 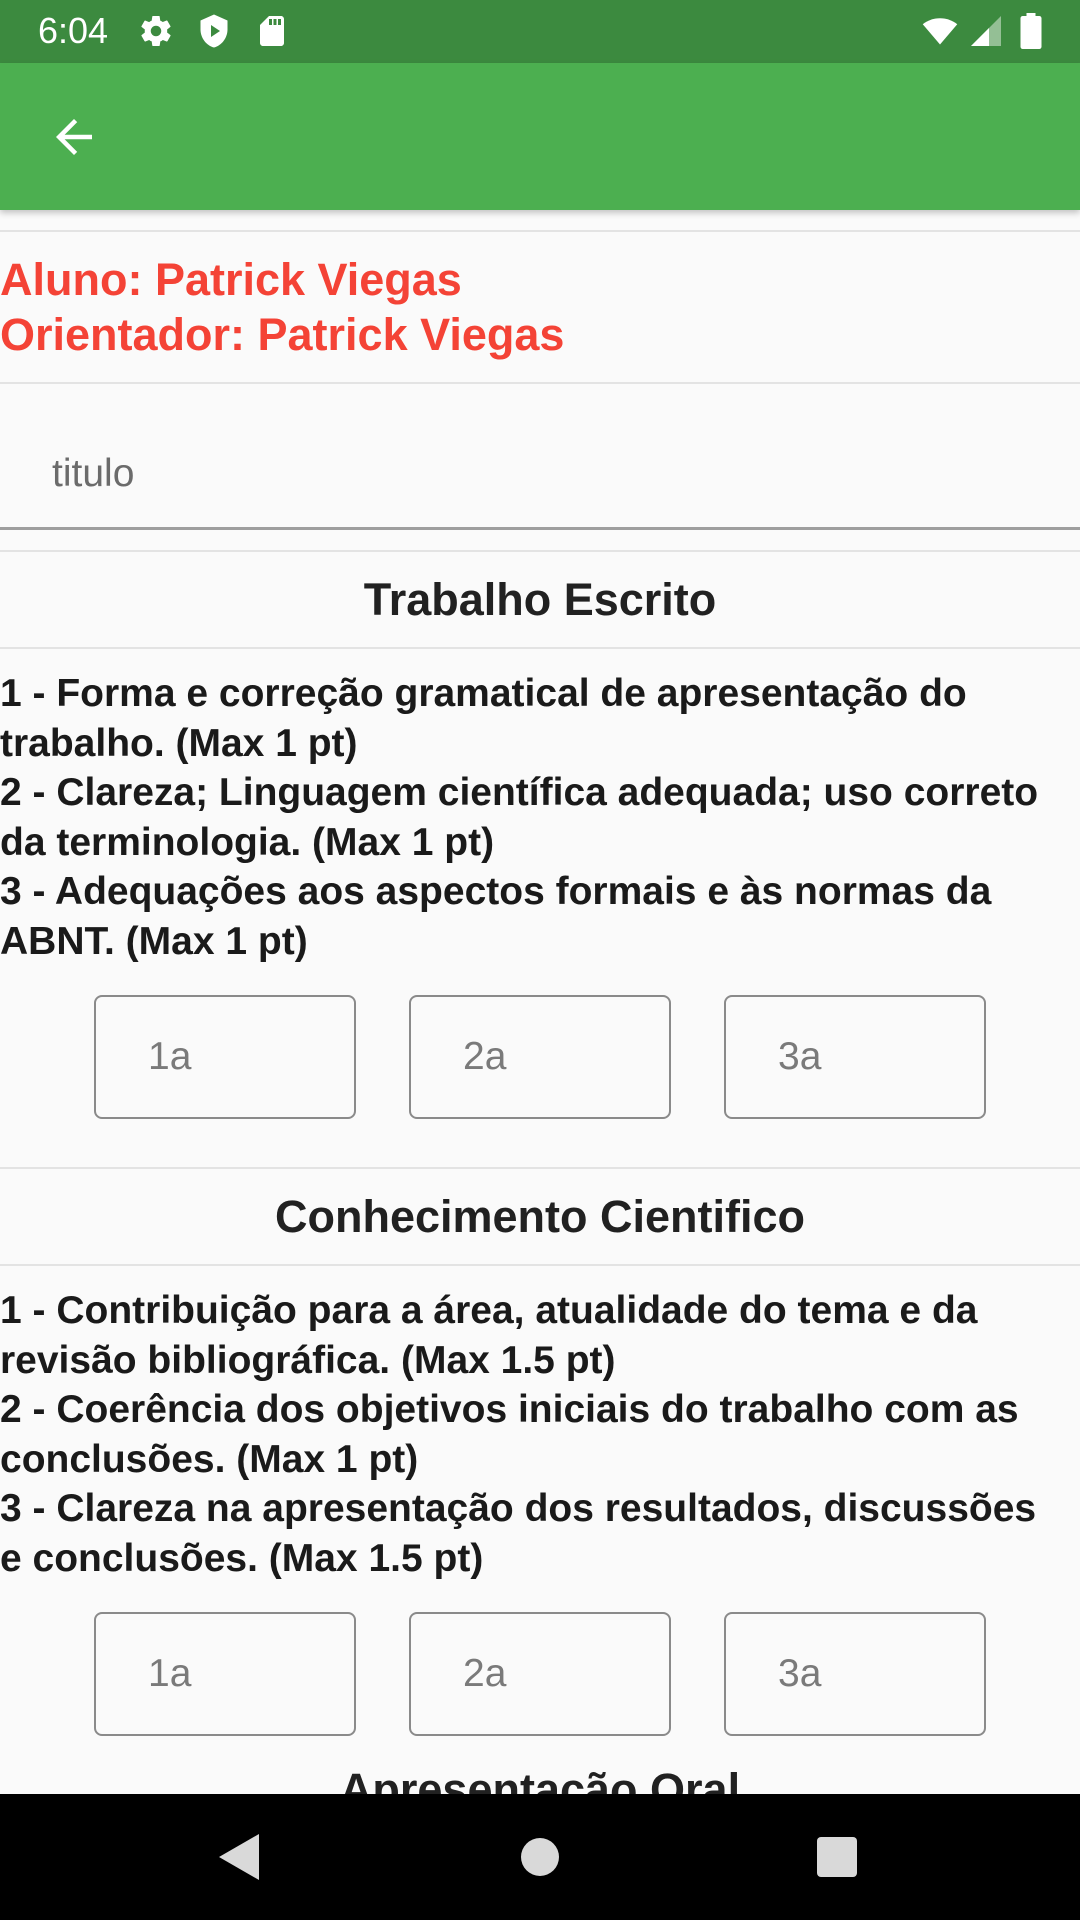 I want to click on signal-icon, so click(x=986, y=31).